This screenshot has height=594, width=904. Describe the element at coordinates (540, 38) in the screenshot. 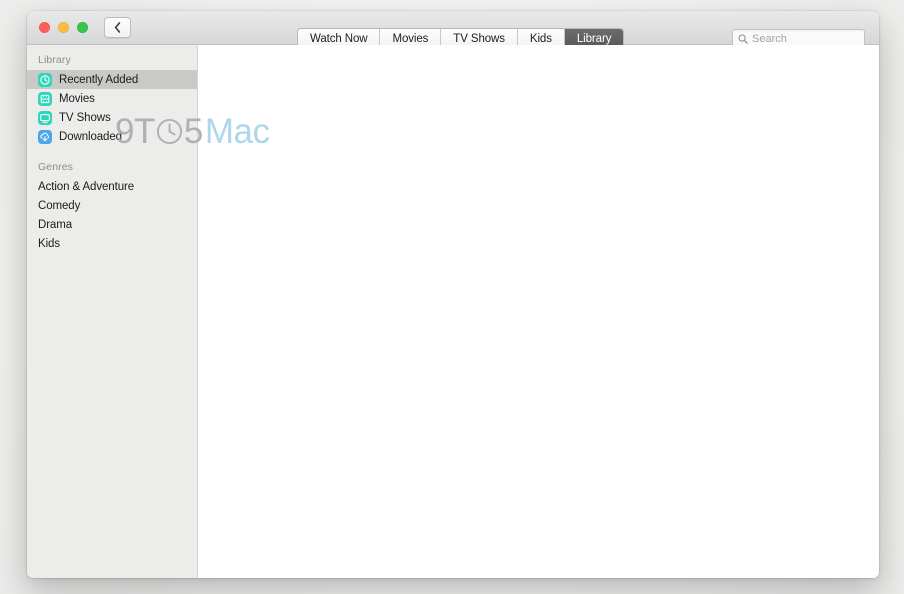

I see `tab-label: Kids` at that location.